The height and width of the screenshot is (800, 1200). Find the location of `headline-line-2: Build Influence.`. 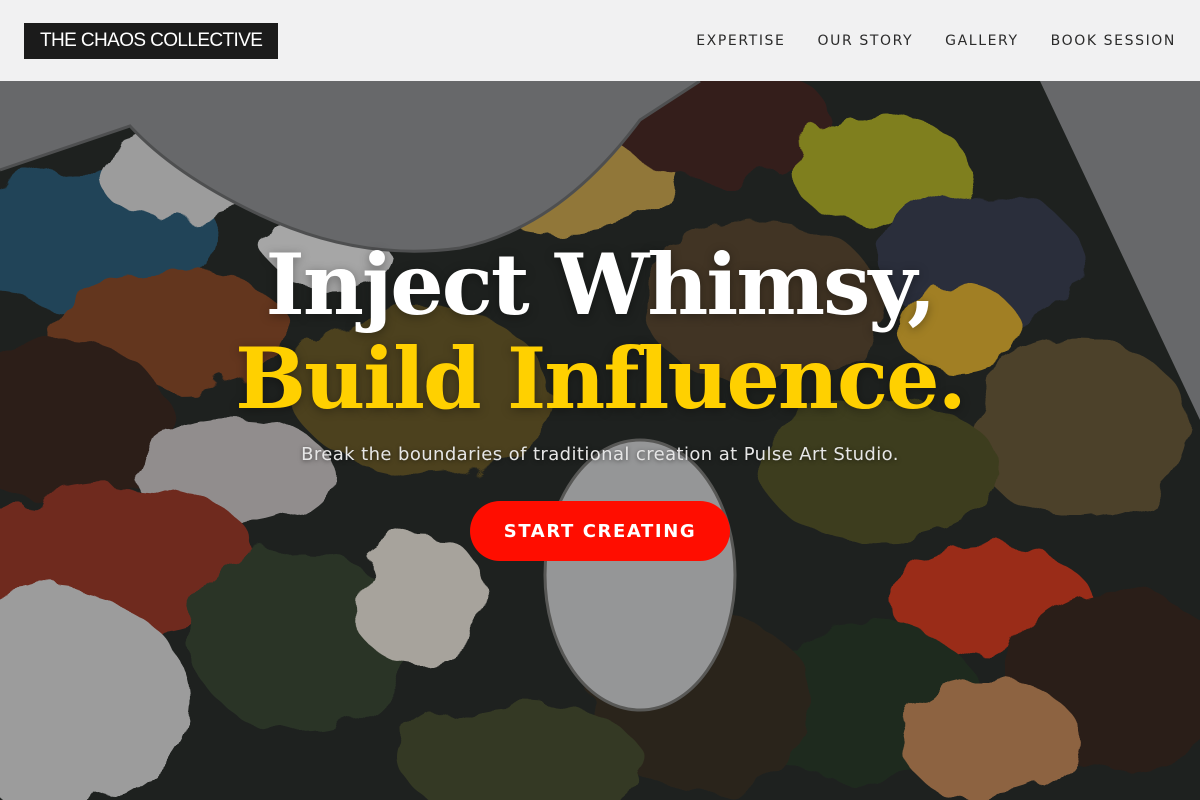

headline-line-2: Build Influence. is located at coordinates (601, 378).